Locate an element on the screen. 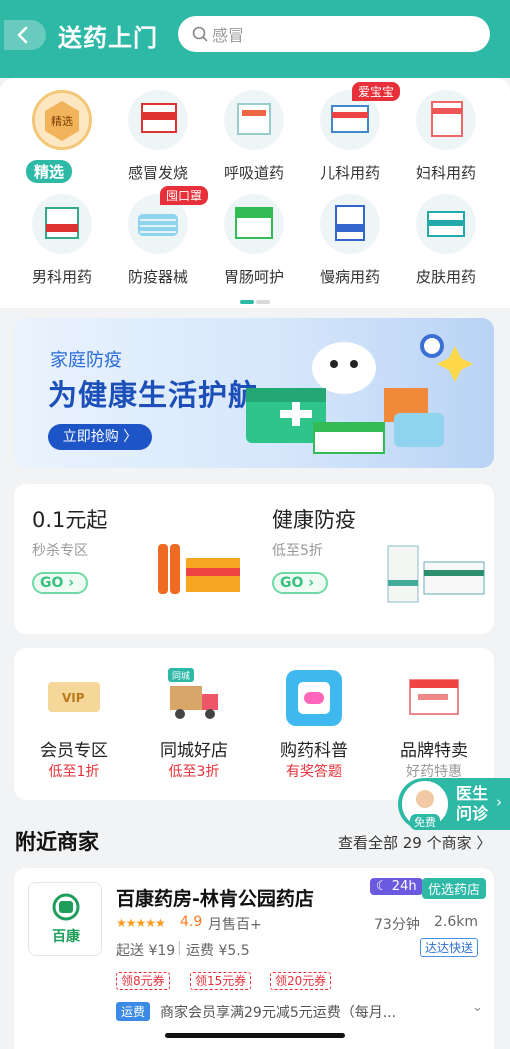  service-desc: 有奖答题 is located at coordinates (314, 772).